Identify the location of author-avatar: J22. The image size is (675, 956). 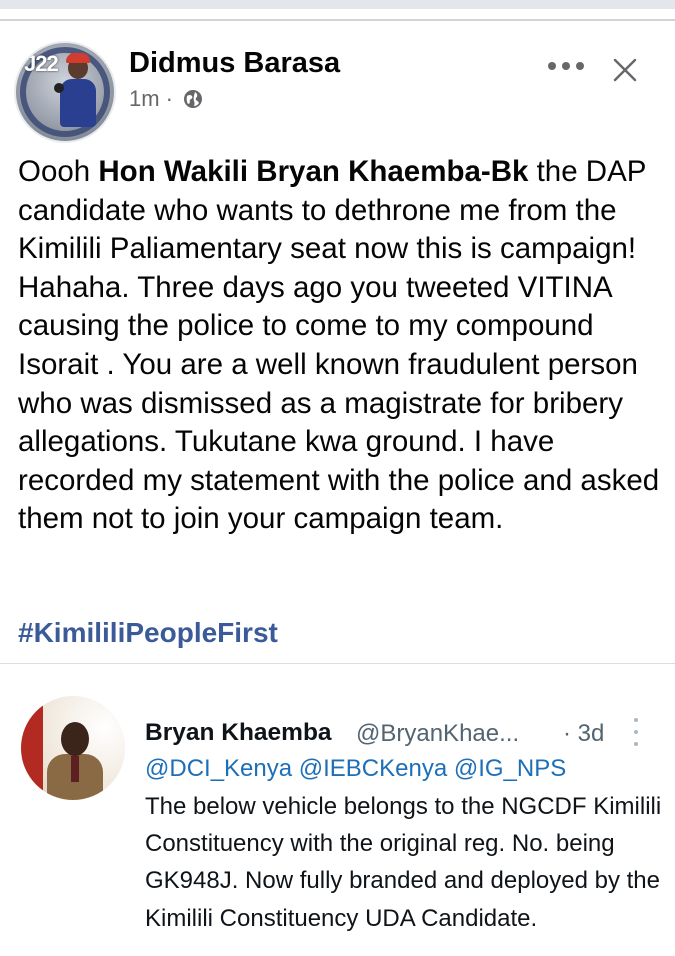
(65, 92).